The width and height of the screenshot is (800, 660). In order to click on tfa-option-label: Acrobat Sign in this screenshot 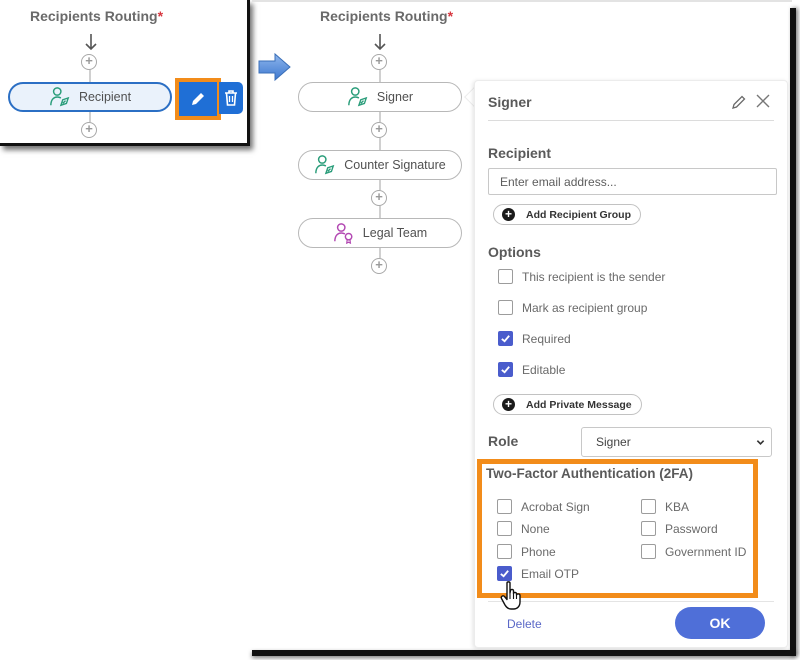, I will do `click(555, 506)`.